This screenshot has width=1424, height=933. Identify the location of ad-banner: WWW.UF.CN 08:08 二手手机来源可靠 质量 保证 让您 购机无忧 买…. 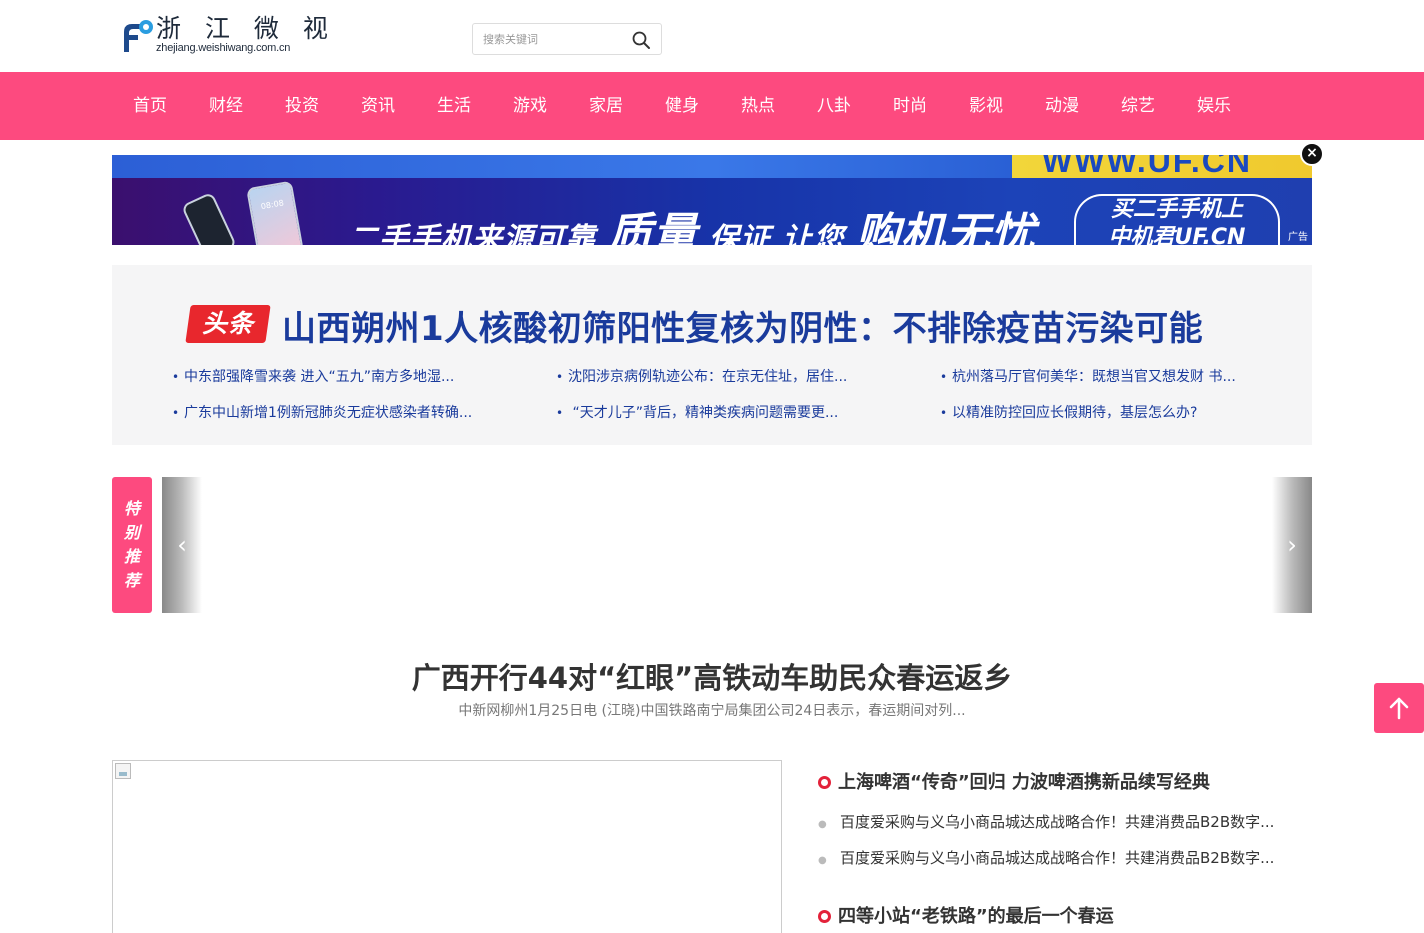
(712, 200).